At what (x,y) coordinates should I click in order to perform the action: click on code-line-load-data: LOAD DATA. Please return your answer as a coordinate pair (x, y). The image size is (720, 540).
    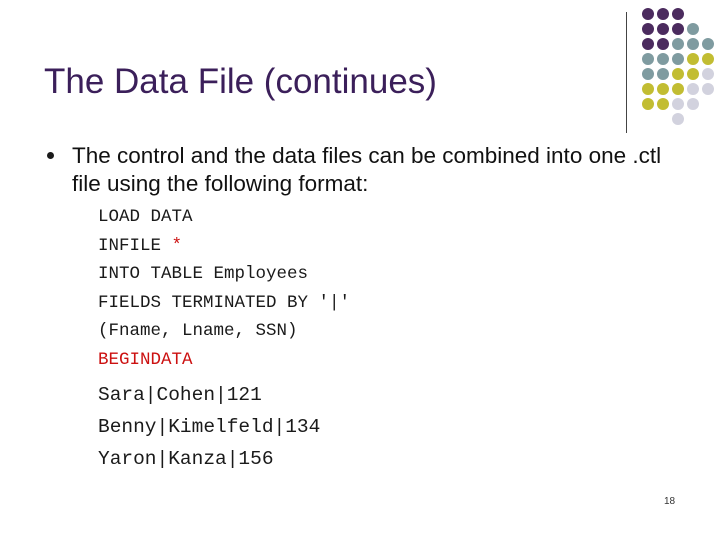
    Looking at the image, I should click on (145, 217).